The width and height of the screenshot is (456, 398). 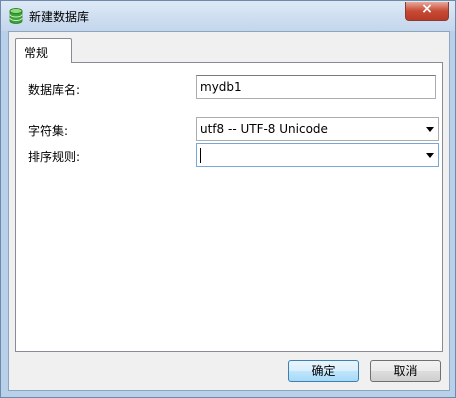 I want to click on db-name-value: mydb1, so click(x=221, y=87).